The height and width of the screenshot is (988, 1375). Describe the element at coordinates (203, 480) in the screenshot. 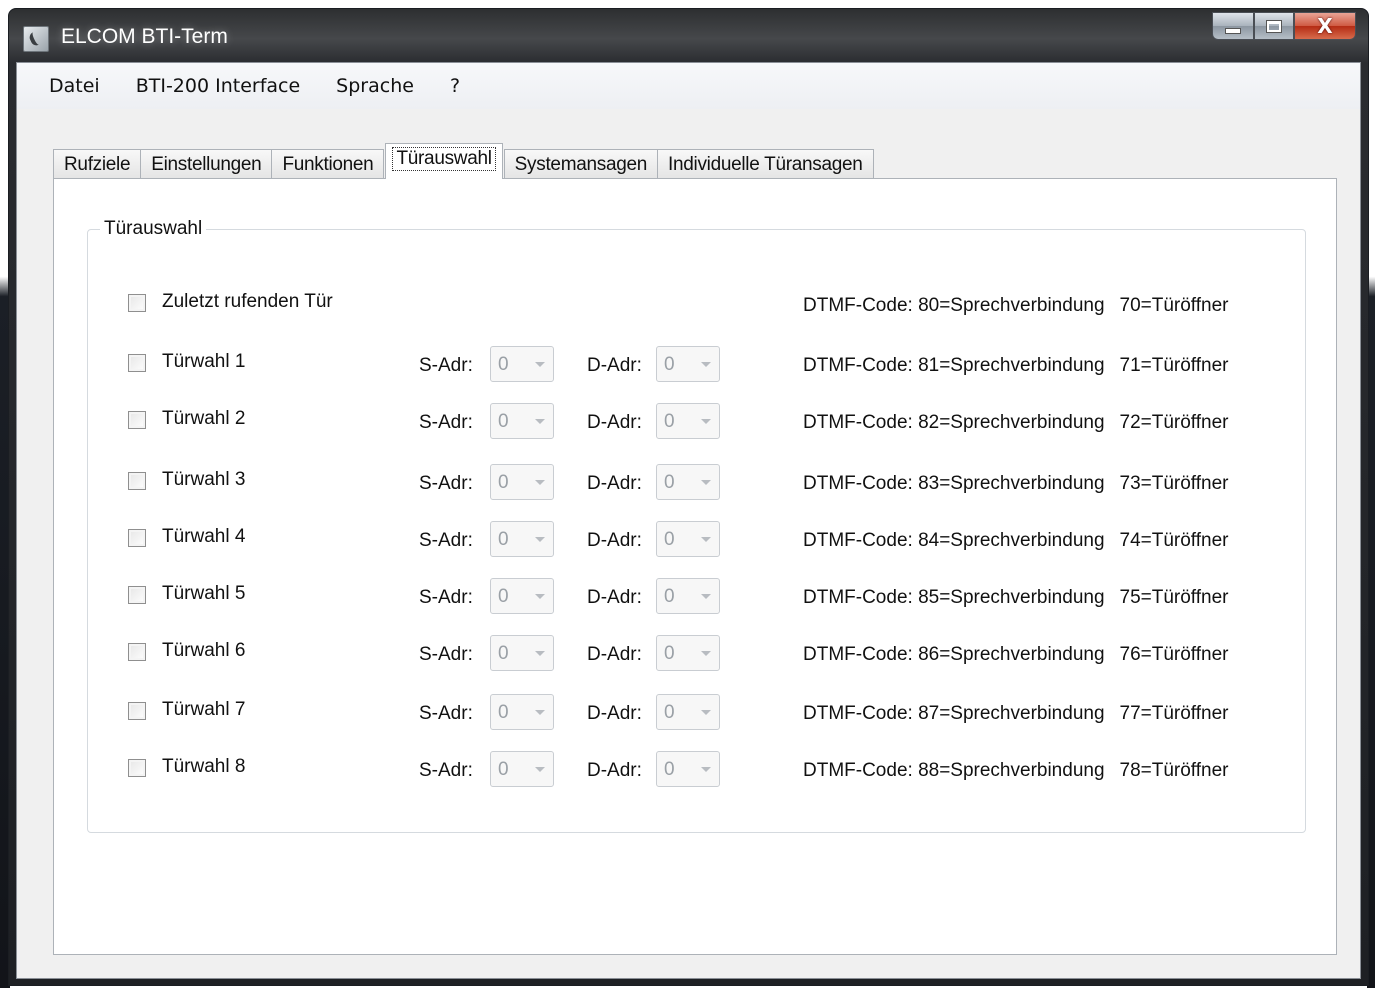

I see `door-label: Türwahl 3` at that location.